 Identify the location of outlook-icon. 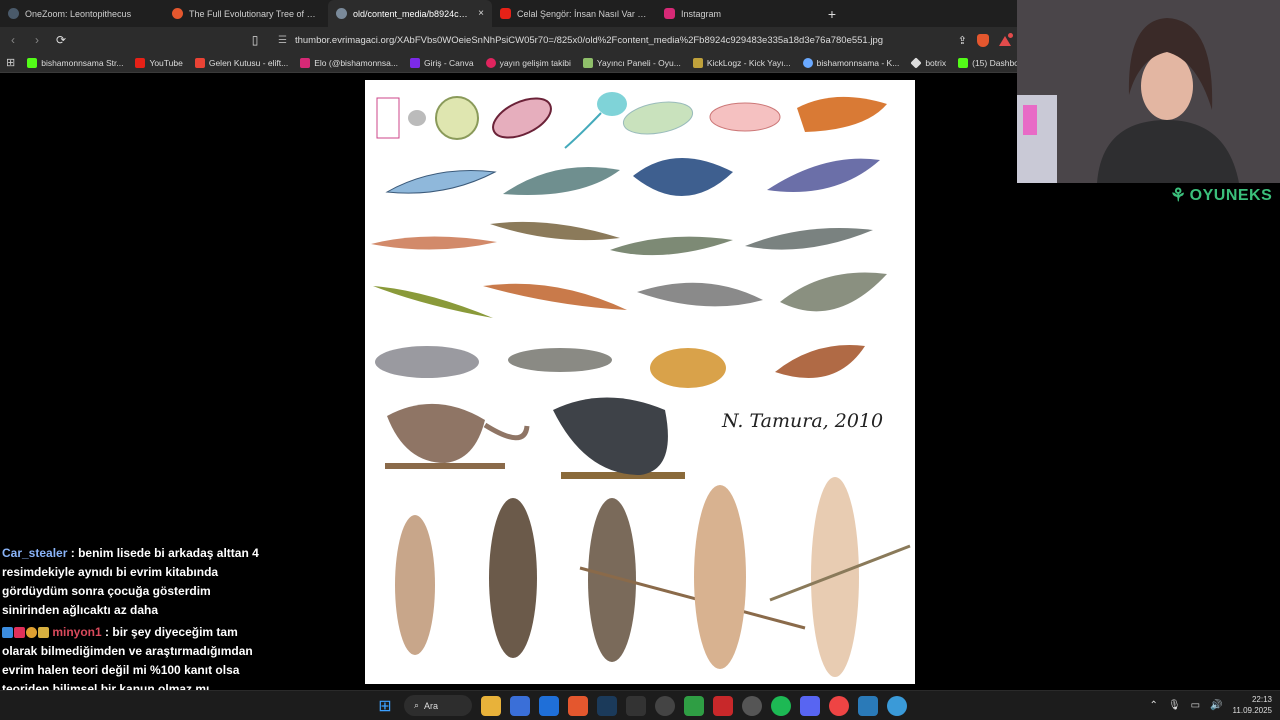
(549, 705).